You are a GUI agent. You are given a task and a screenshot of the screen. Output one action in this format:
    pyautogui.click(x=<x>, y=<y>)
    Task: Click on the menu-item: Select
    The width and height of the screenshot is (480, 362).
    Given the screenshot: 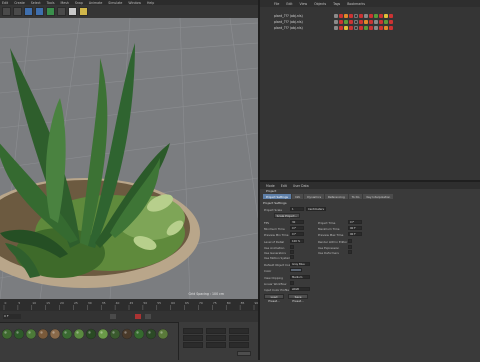 What is the action you would take?
    pyautogui.click(x=36, y=3)
    